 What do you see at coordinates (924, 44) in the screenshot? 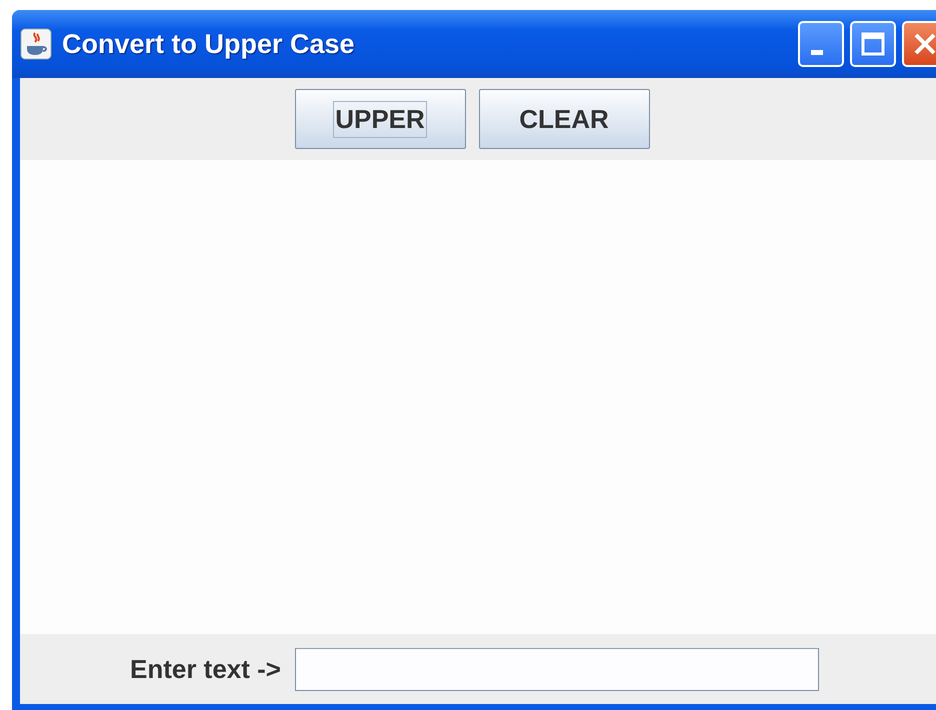
I see `close-icon` at bounding box center [924, 44].